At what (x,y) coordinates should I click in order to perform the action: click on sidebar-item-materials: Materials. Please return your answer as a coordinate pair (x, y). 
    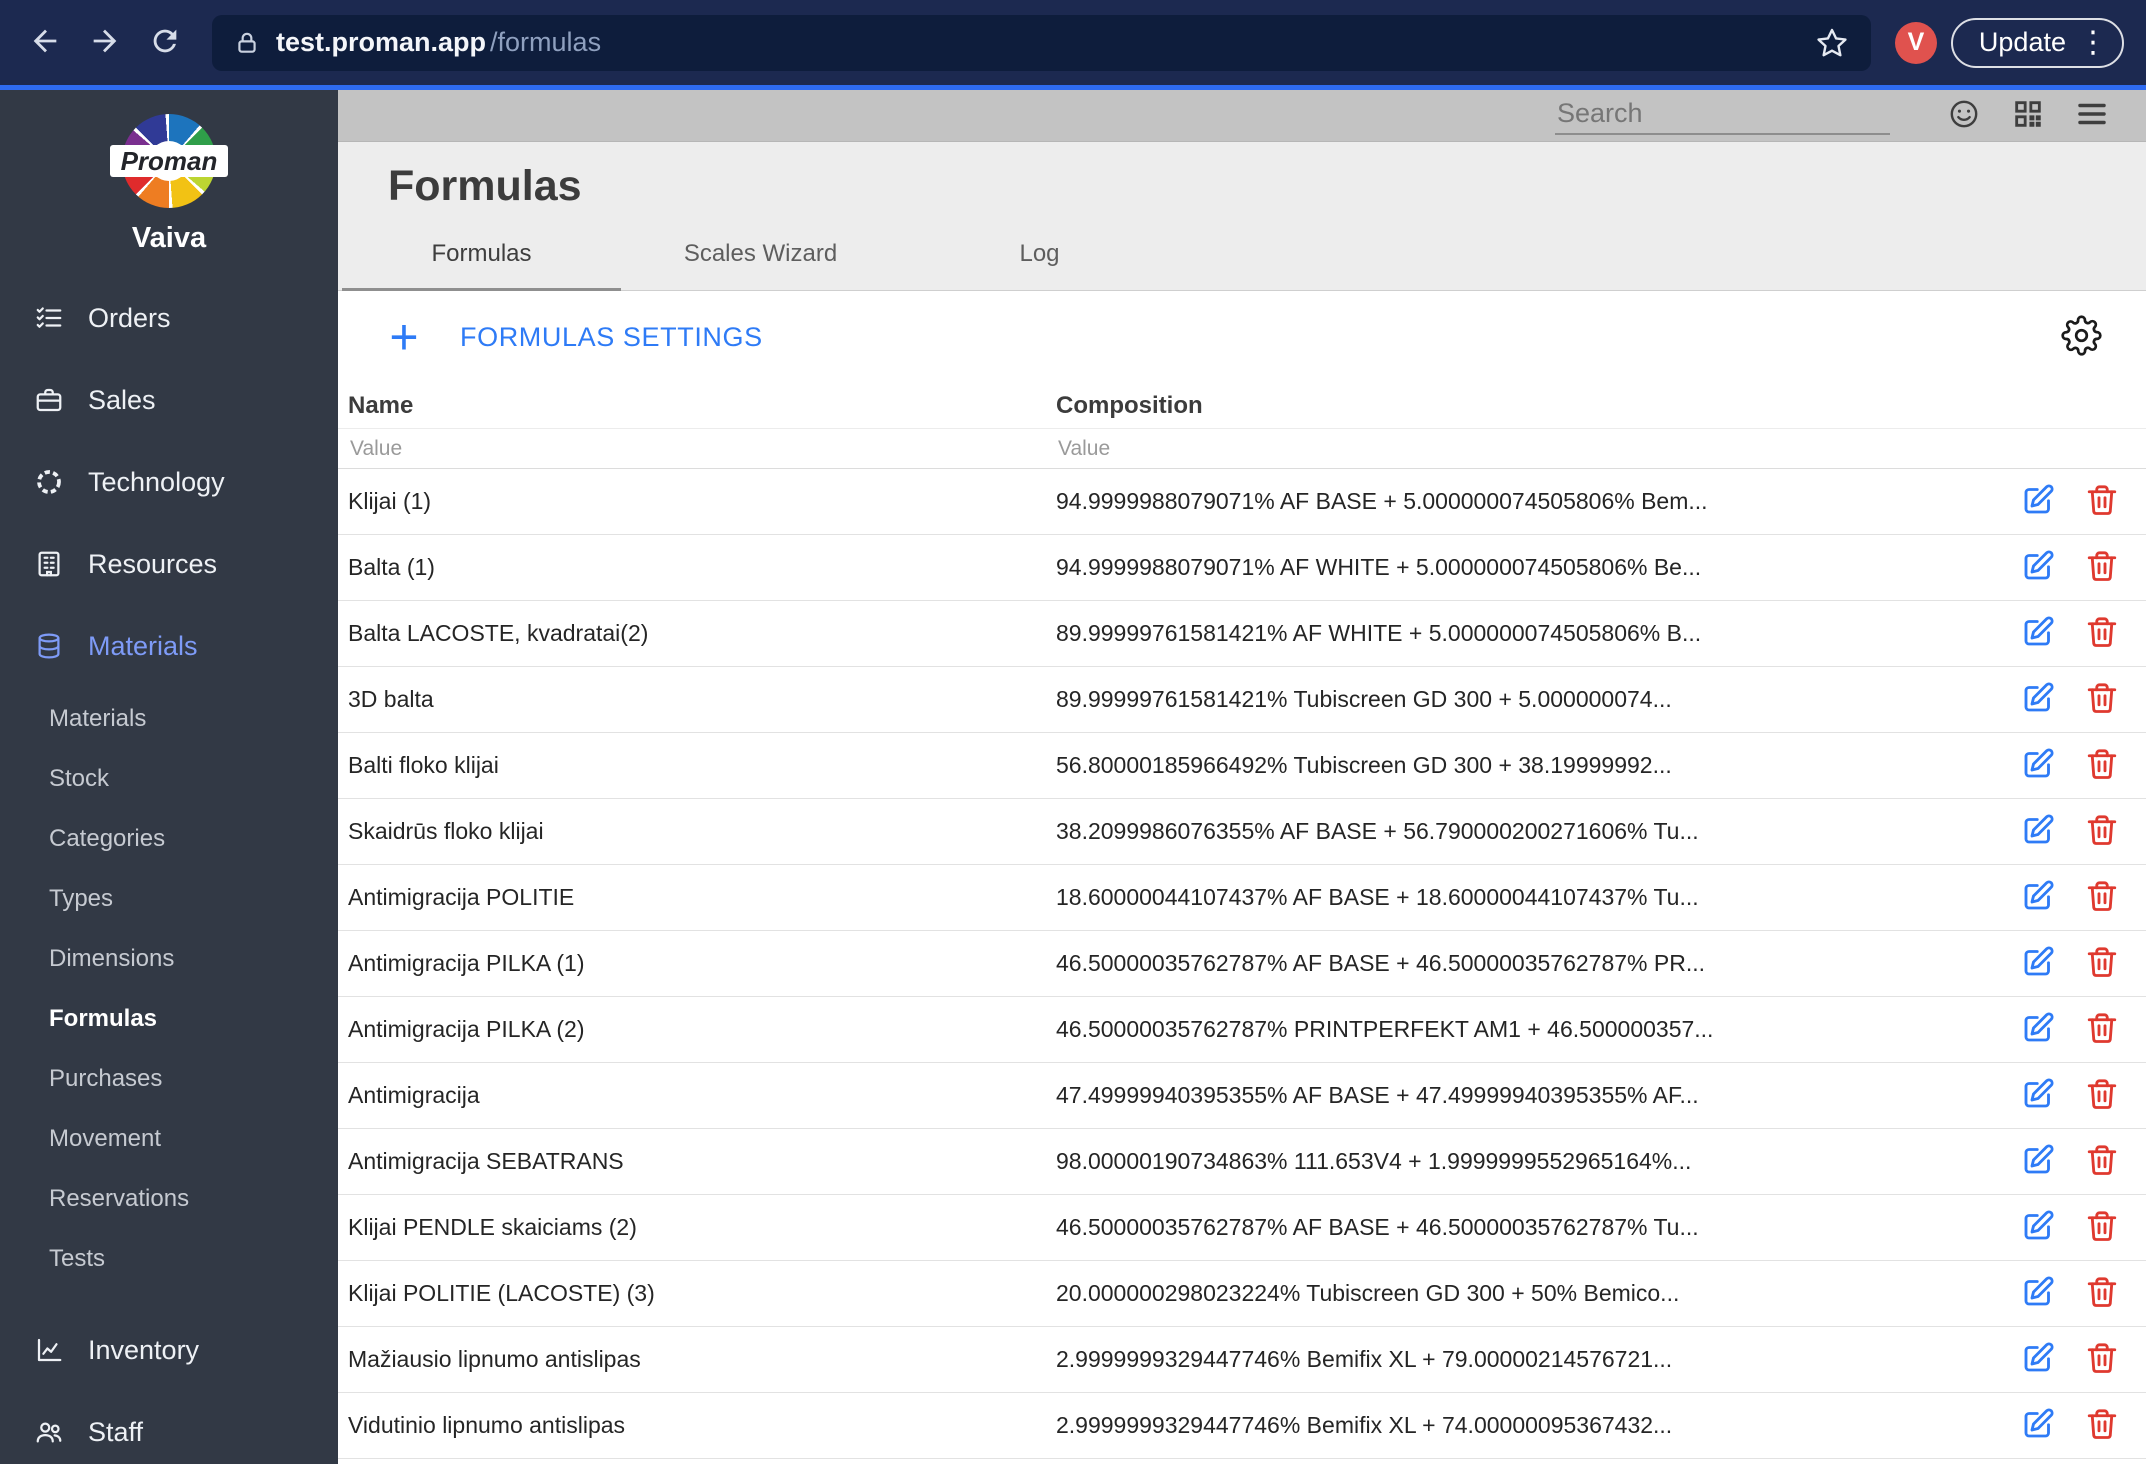
    Looking at the image, I should click on (169, 646).